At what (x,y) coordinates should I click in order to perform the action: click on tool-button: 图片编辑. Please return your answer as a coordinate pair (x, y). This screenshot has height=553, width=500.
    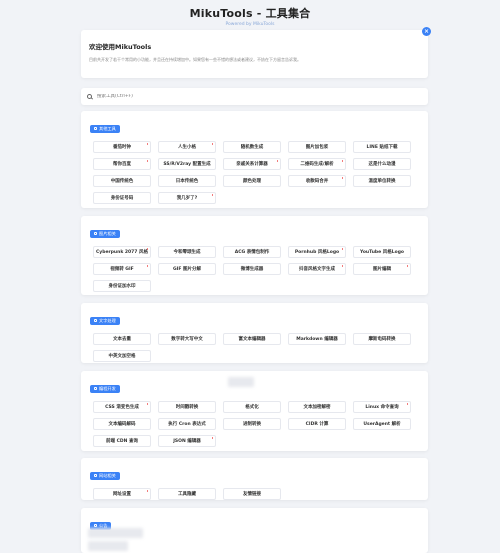
    Looking at the image, I should click on (382, 269).